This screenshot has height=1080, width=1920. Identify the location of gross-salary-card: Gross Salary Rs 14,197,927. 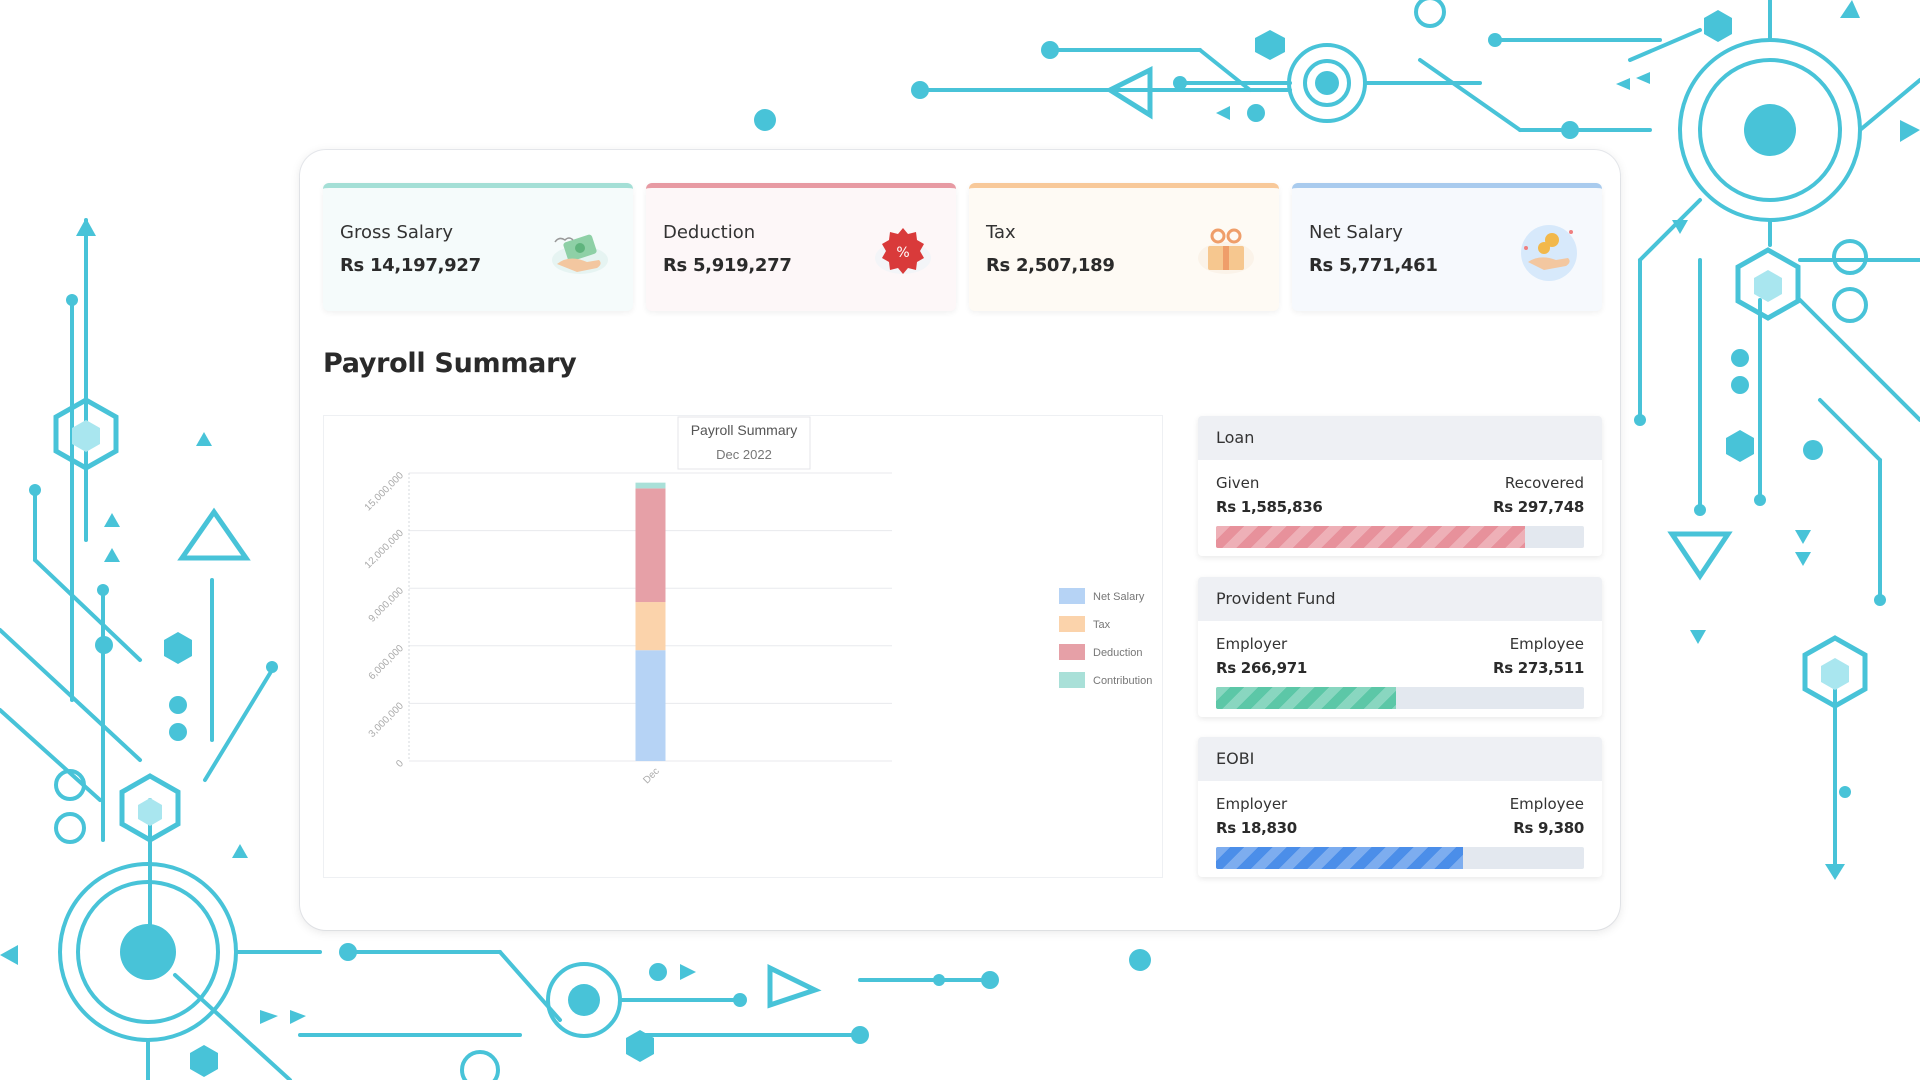
(478, 247).